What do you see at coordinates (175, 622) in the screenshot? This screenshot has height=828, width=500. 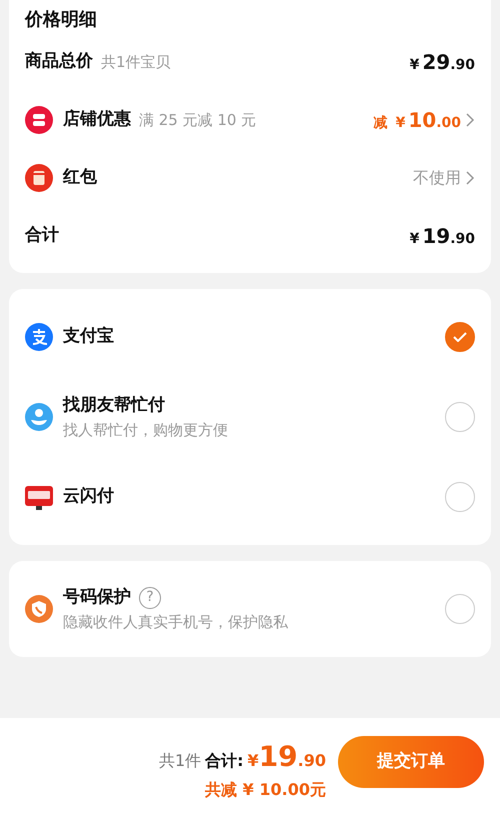 I see `protection-subtitle: 隐藏收件人真实手机号，保护隐私` at bounding box center [175, 622].